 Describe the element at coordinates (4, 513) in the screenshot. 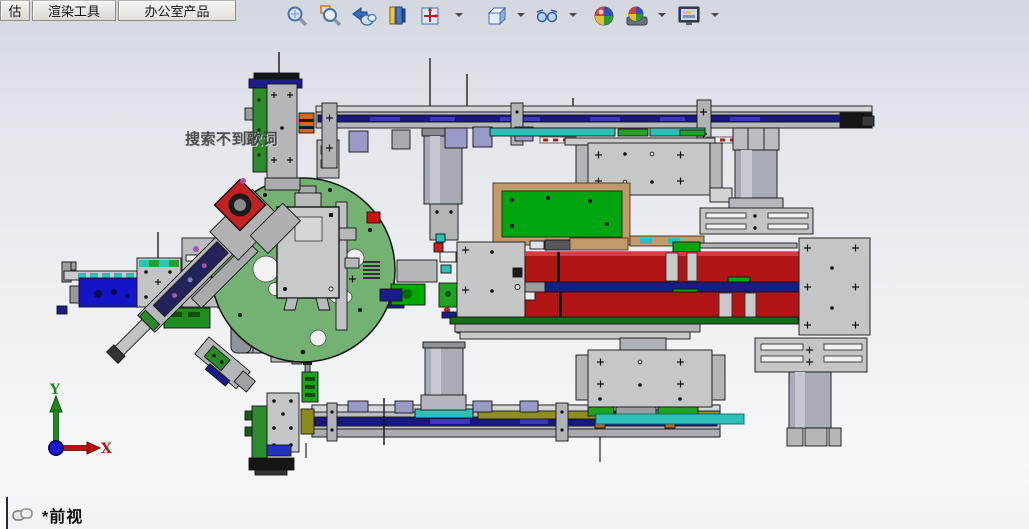

I see `feature-tree-panel-edge` at that location.